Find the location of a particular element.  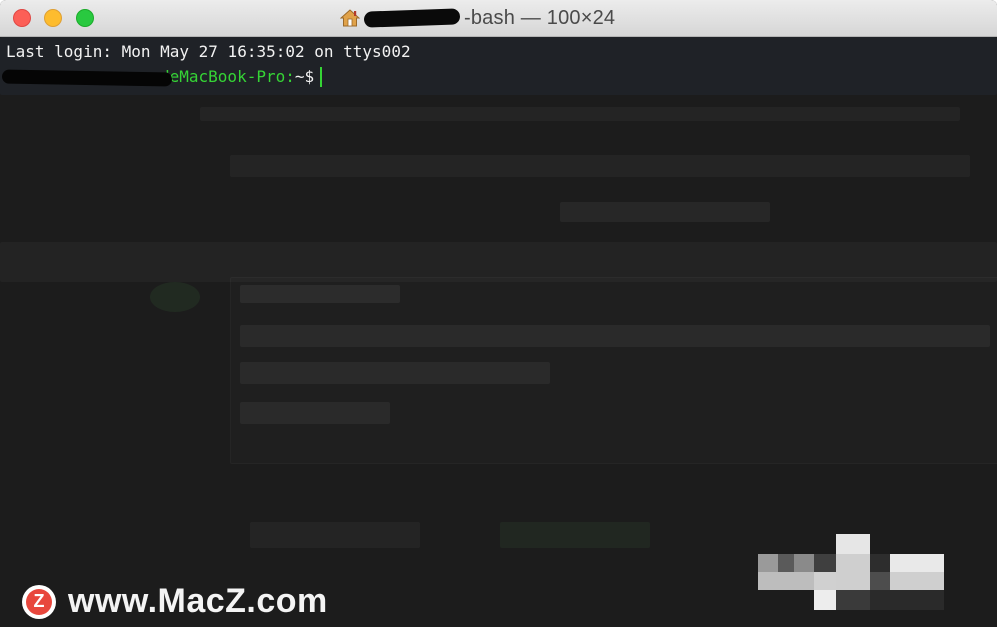

close-window-button is located at coordinates (22, 18).